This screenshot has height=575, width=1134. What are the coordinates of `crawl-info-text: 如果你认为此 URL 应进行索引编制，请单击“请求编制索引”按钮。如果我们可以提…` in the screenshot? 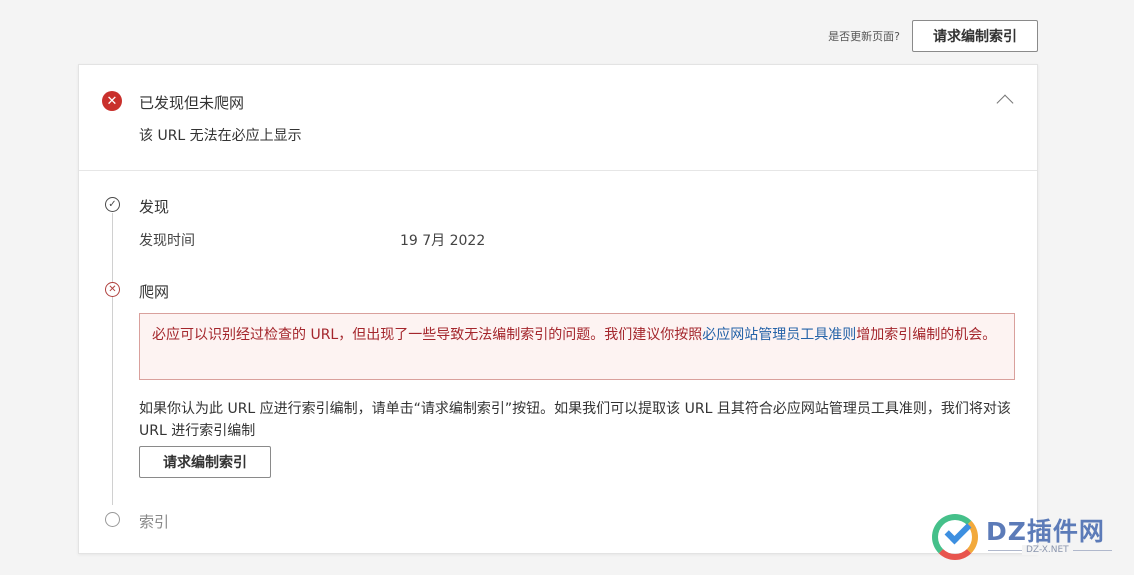 It's located at (575, 420).